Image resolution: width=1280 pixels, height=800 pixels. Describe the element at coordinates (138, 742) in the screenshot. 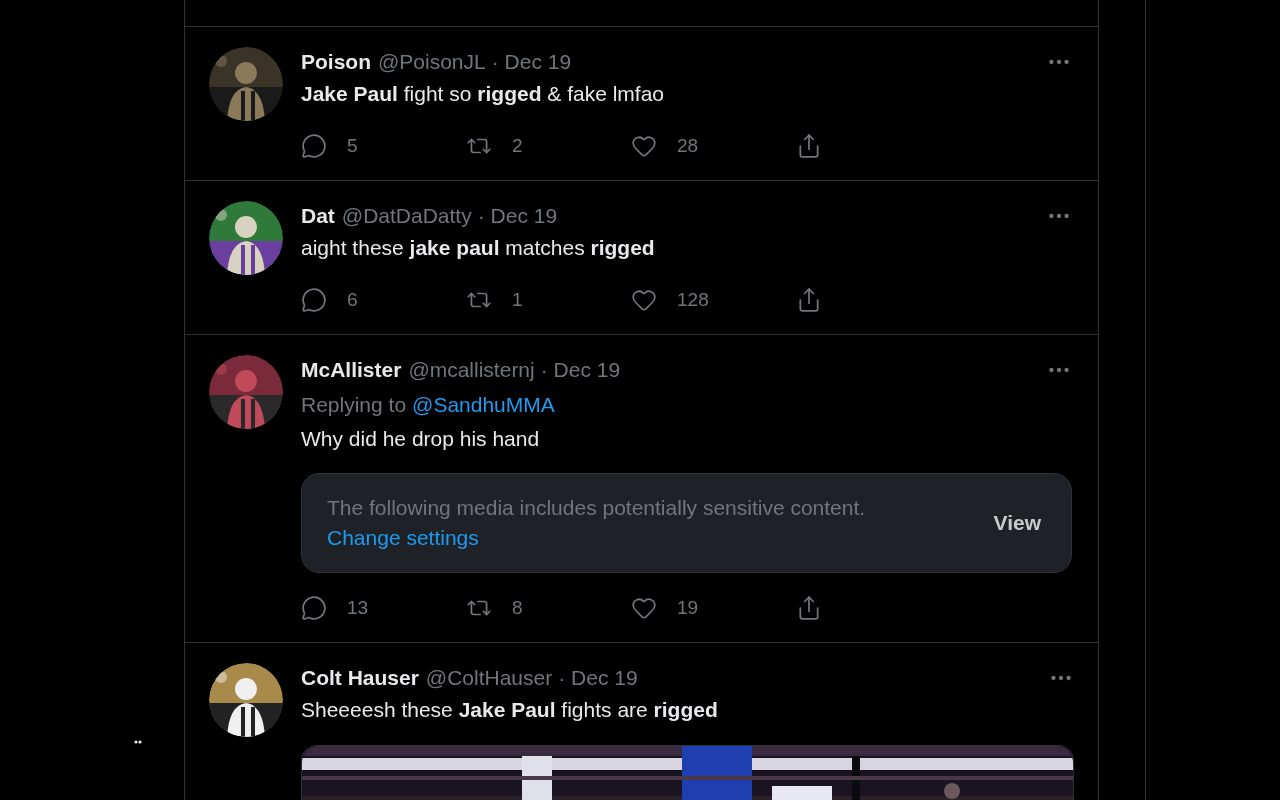

I see `dots-icon` at that location.